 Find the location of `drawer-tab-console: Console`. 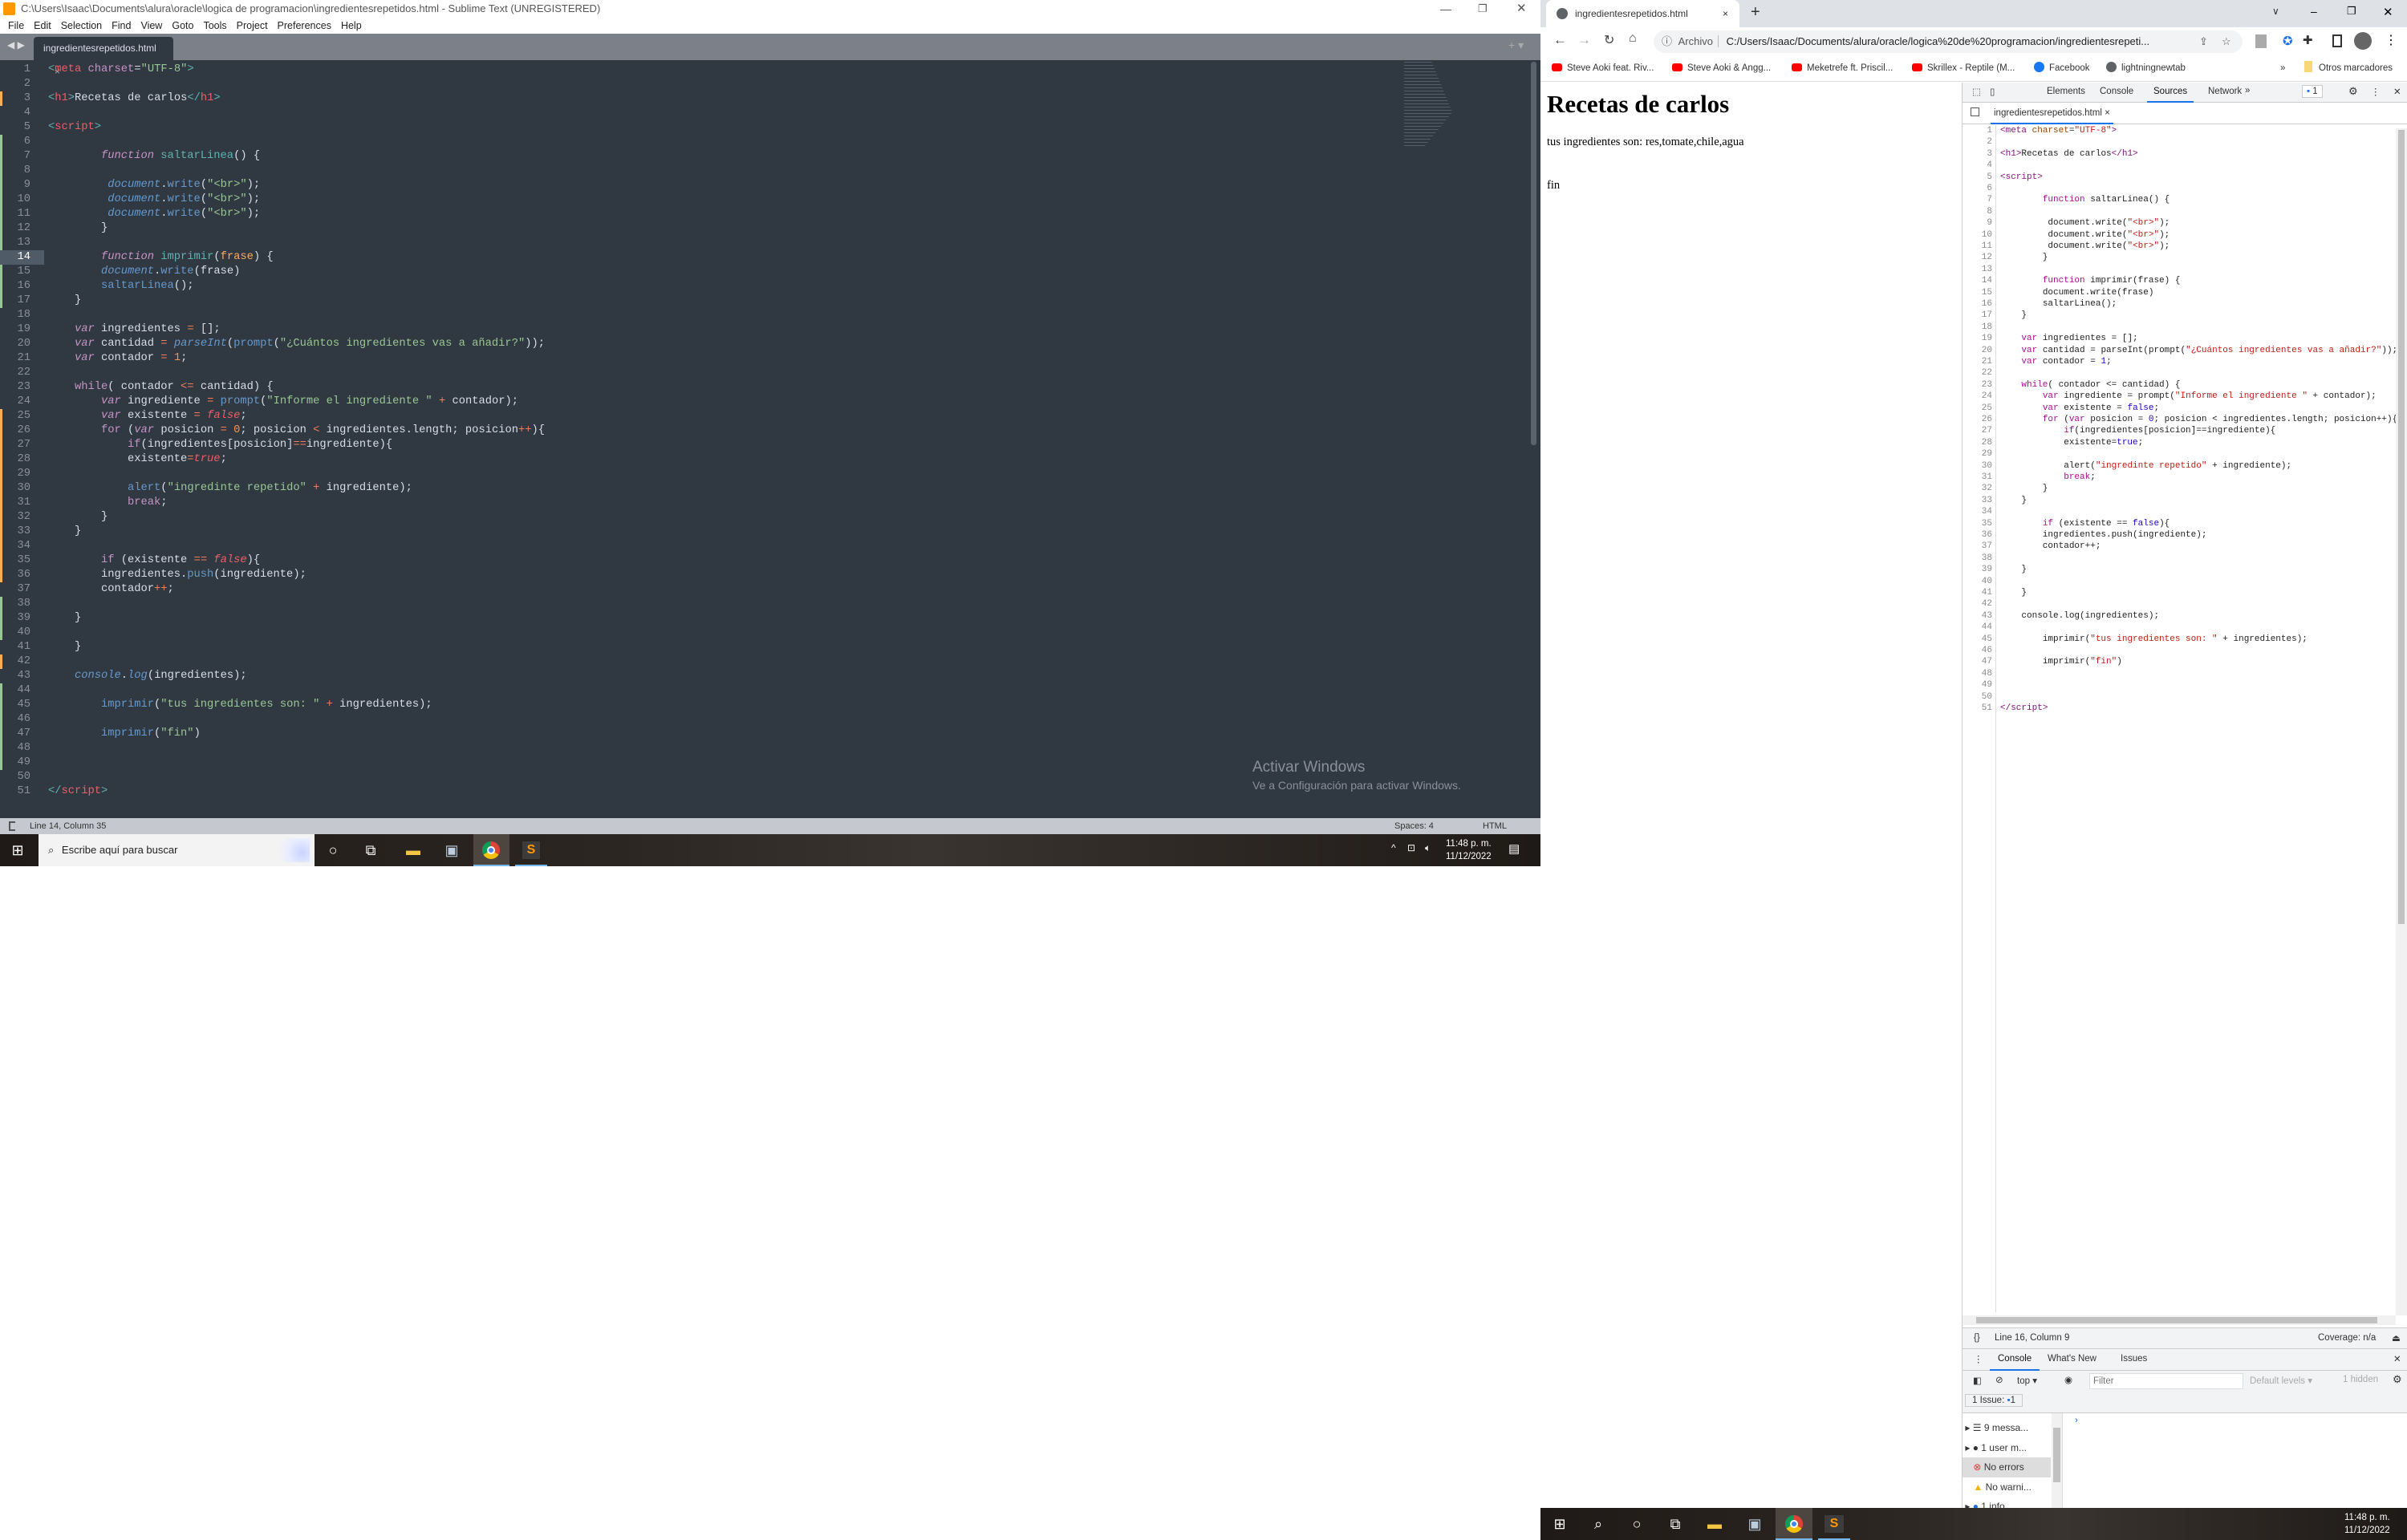

drawer-tab-console: Console is located at coordinates (2015, 1360).